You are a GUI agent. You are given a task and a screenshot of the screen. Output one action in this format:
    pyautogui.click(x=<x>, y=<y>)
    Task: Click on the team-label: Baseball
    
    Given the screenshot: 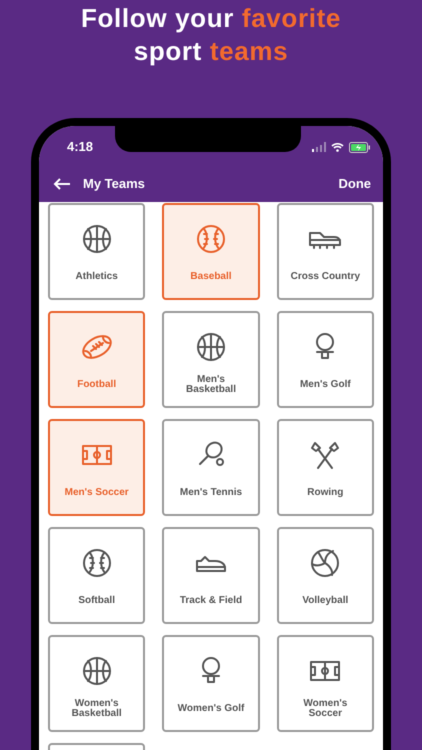 What is the action you would take?
    pyautogui.click(x=211, y=277)
    